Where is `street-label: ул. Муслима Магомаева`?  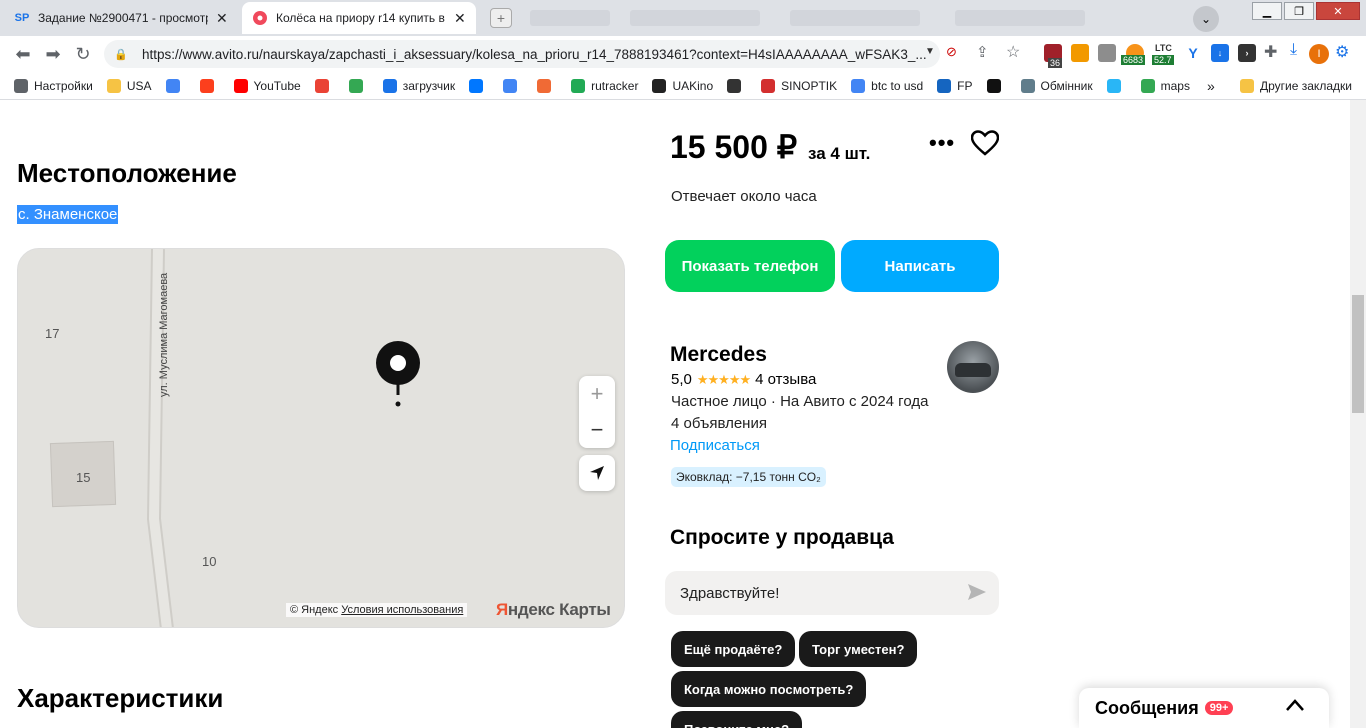
street-label: ул. Муслима Магомаева is located at coordinates (164, 334).